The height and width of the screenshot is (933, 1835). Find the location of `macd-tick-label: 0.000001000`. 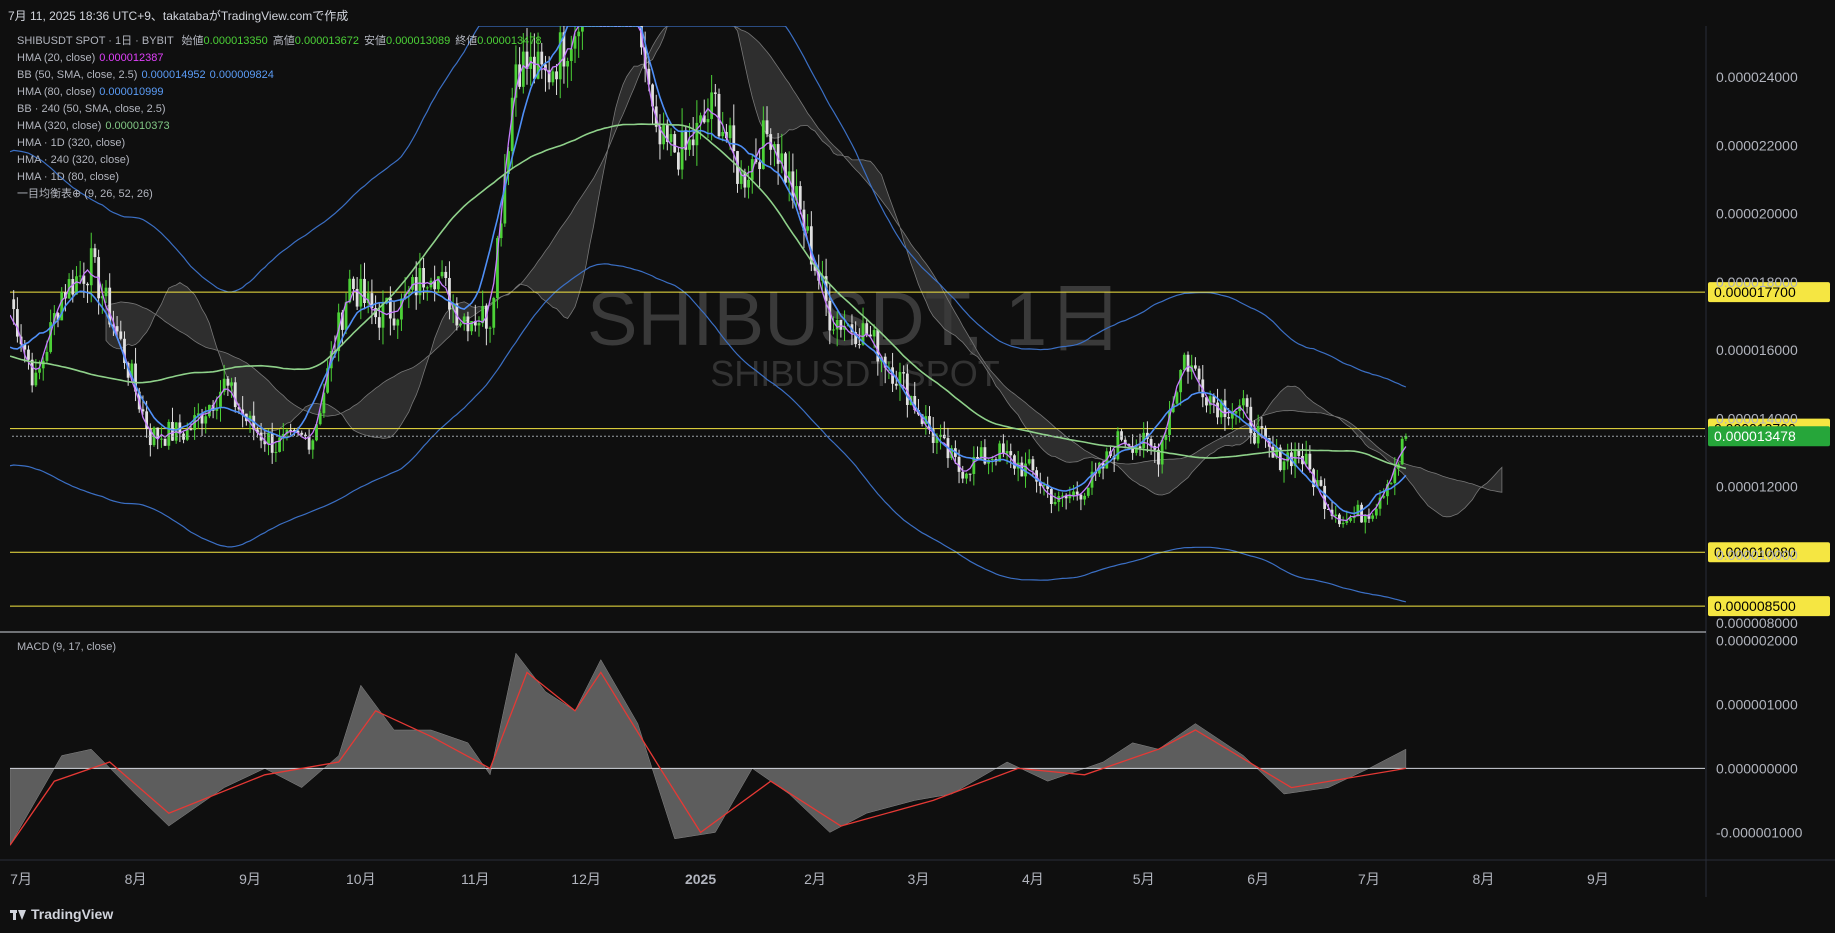

macd-tick-label: 0.000001000 is located at coordinates (1757, 704).